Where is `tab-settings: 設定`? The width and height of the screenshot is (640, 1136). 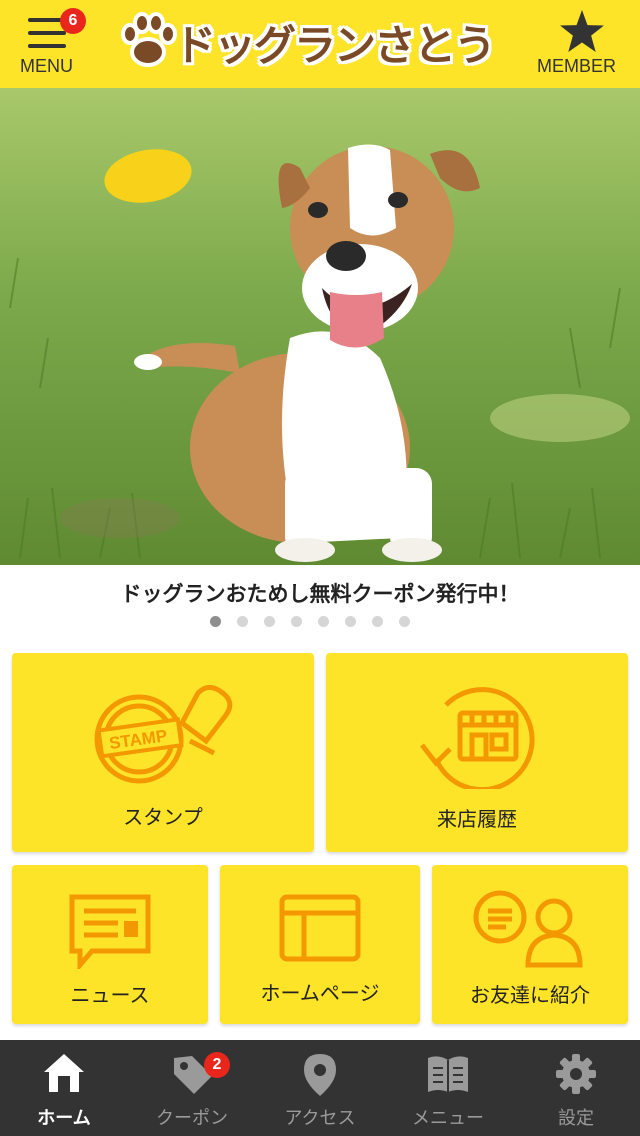
tab-settings: 設定 is located at coordinates (576, 1088).